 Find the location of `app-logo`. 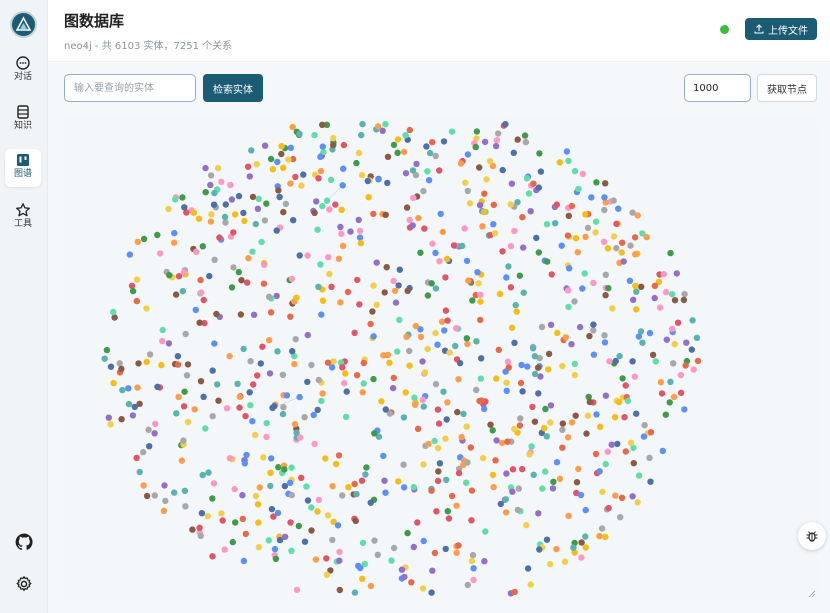

app-logo is located at coordinates (23, 24).